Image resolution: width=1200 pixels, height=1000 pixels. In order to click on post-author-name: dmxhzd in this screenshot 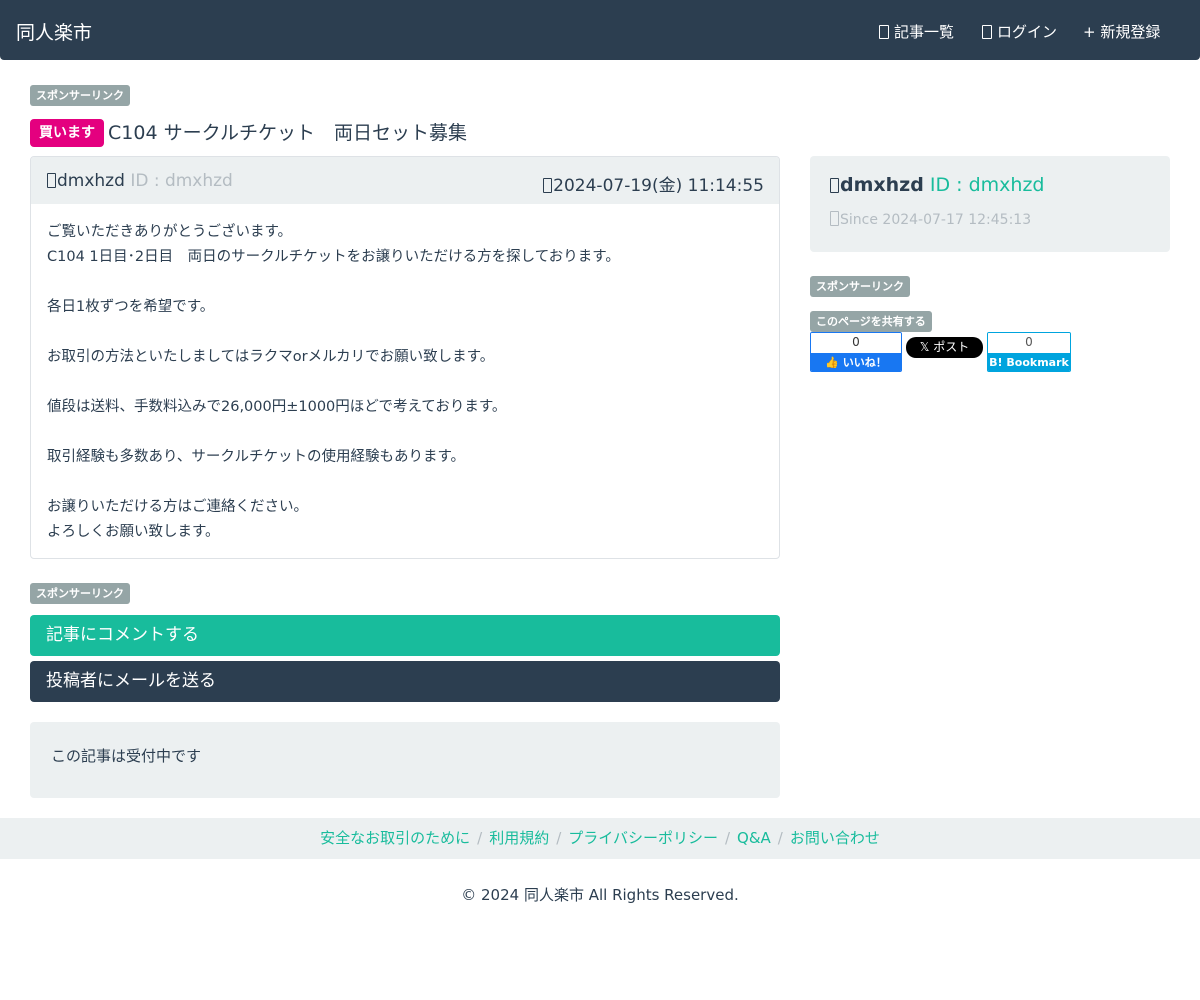, I will do `click(91, 181)`.